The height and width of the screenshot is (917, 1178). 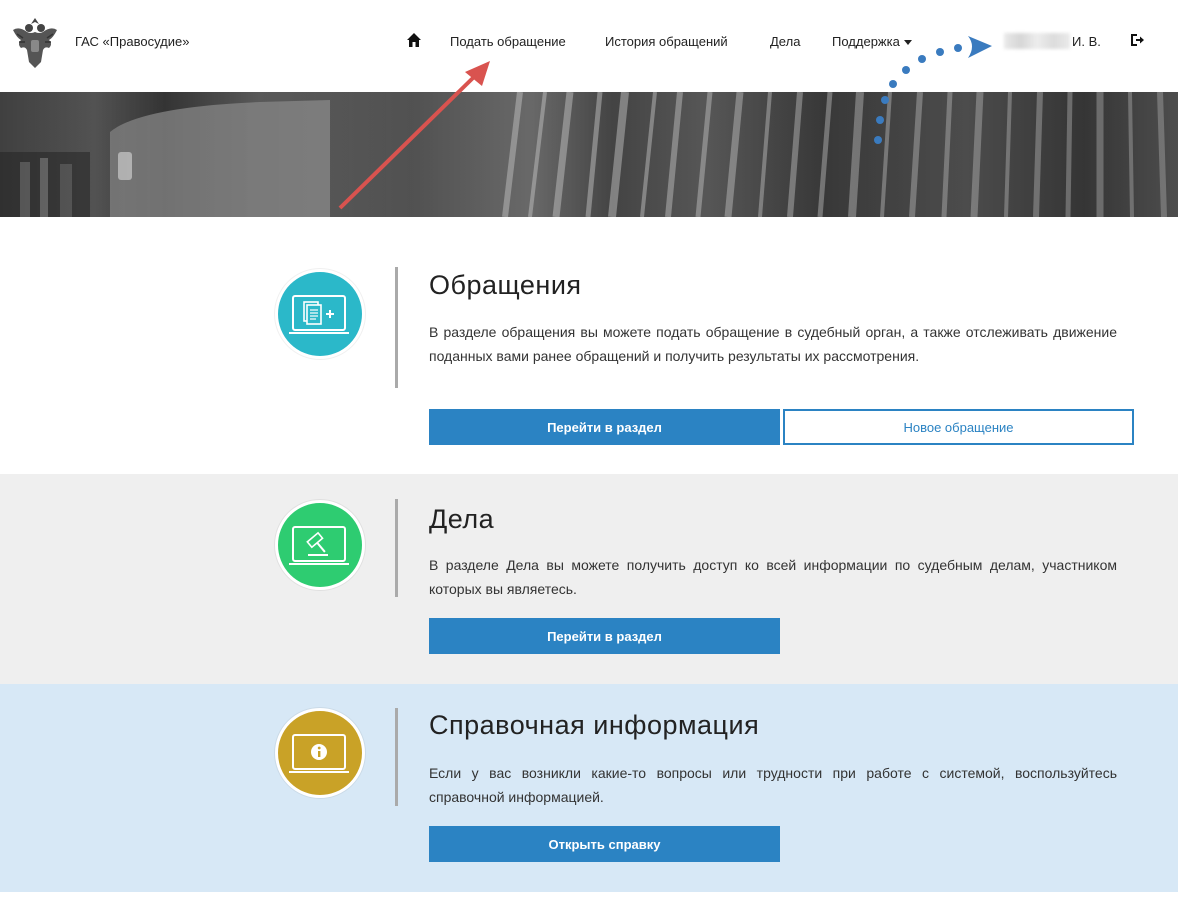 I want to click on nav-appeal-history: История обращений, so click(x=666, y=41).